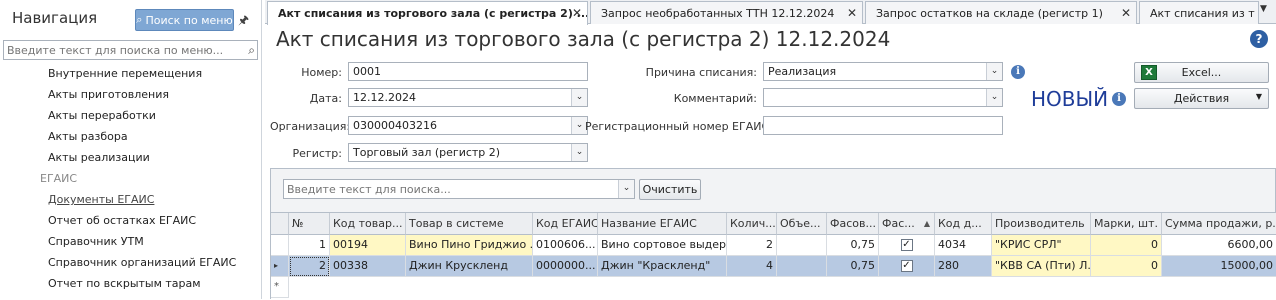 The width and height of the screenshot is (1276, 300). Describe the element at coordinates (1041, 245) in the screenshot. I see `cell-producer: "КРИС СРЛ"` at that location.